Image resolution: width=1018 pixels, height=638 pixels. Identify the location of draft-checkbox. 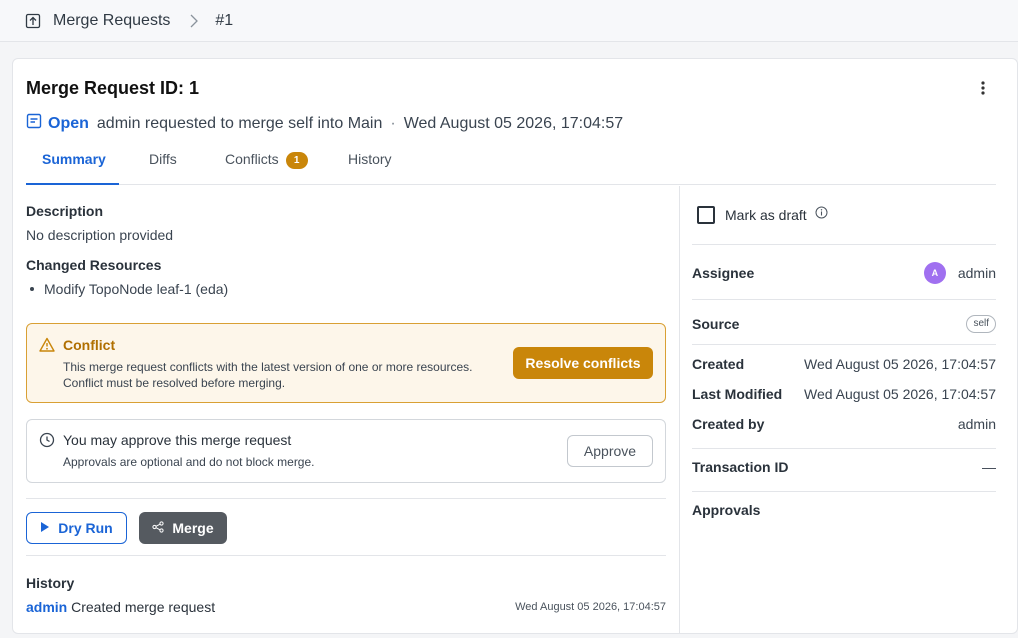
(706, 215).